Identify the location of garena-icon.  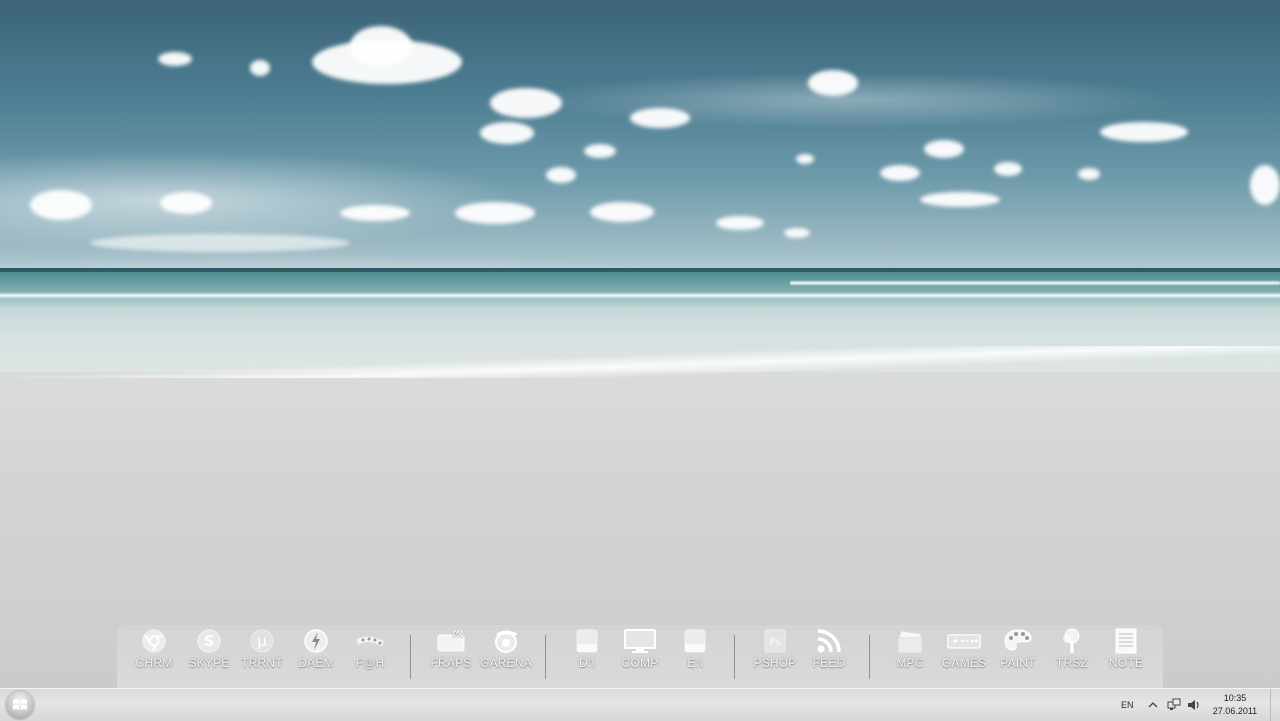
(506, 641).